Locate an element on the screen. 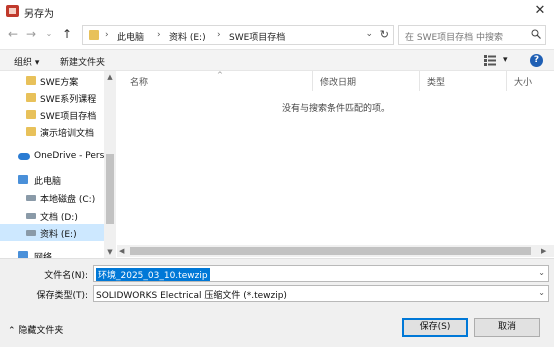 The width and height of the screenshot is (554, 347). title-bar: 另存为 ✕ is located at coordinates (277, 11).